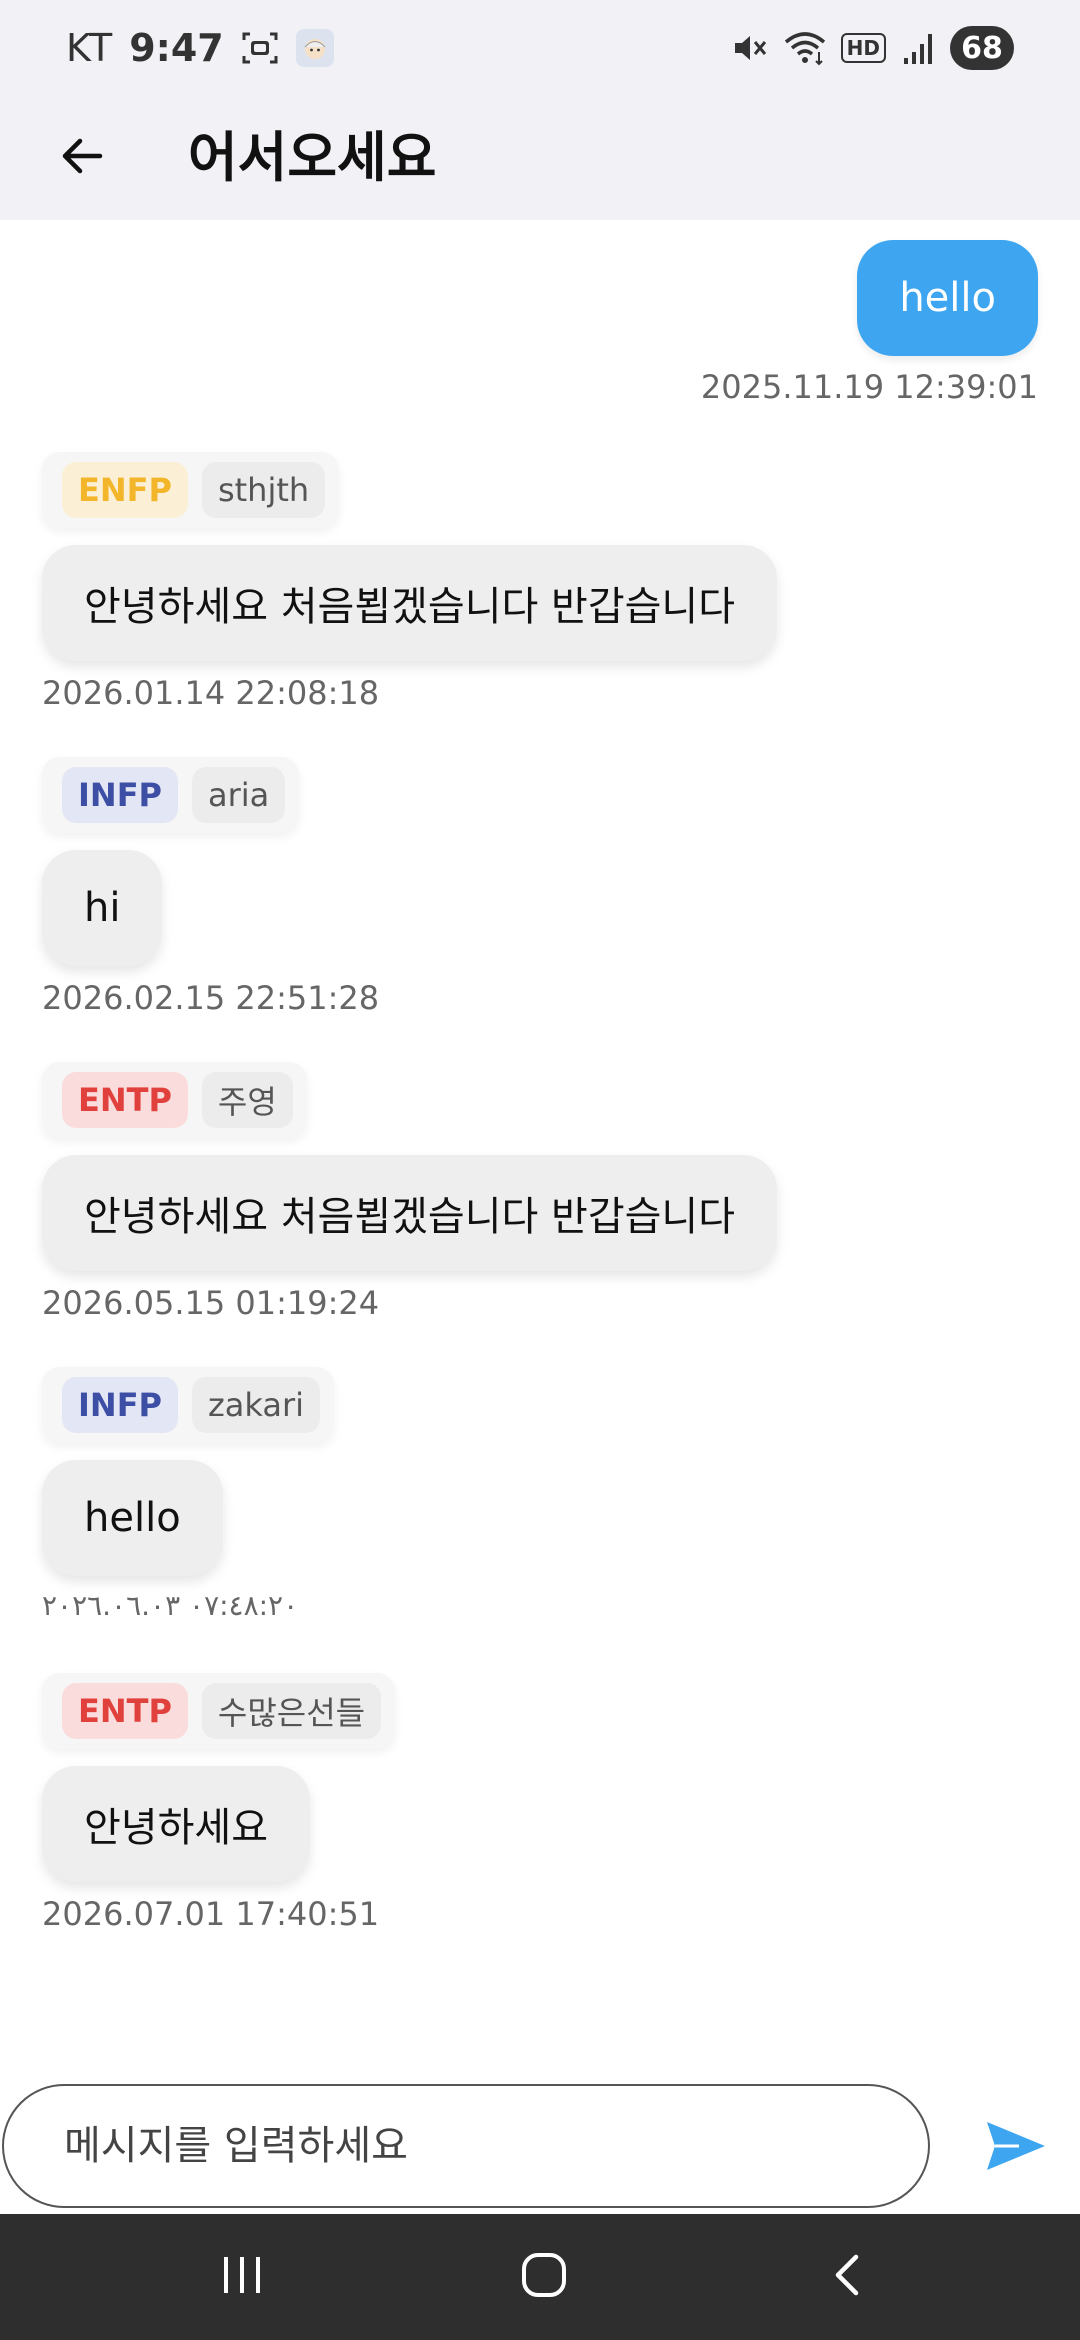  Describe the element at coordinates (260, 48) in the screenshot. I see `screenshot-icon` at that location.